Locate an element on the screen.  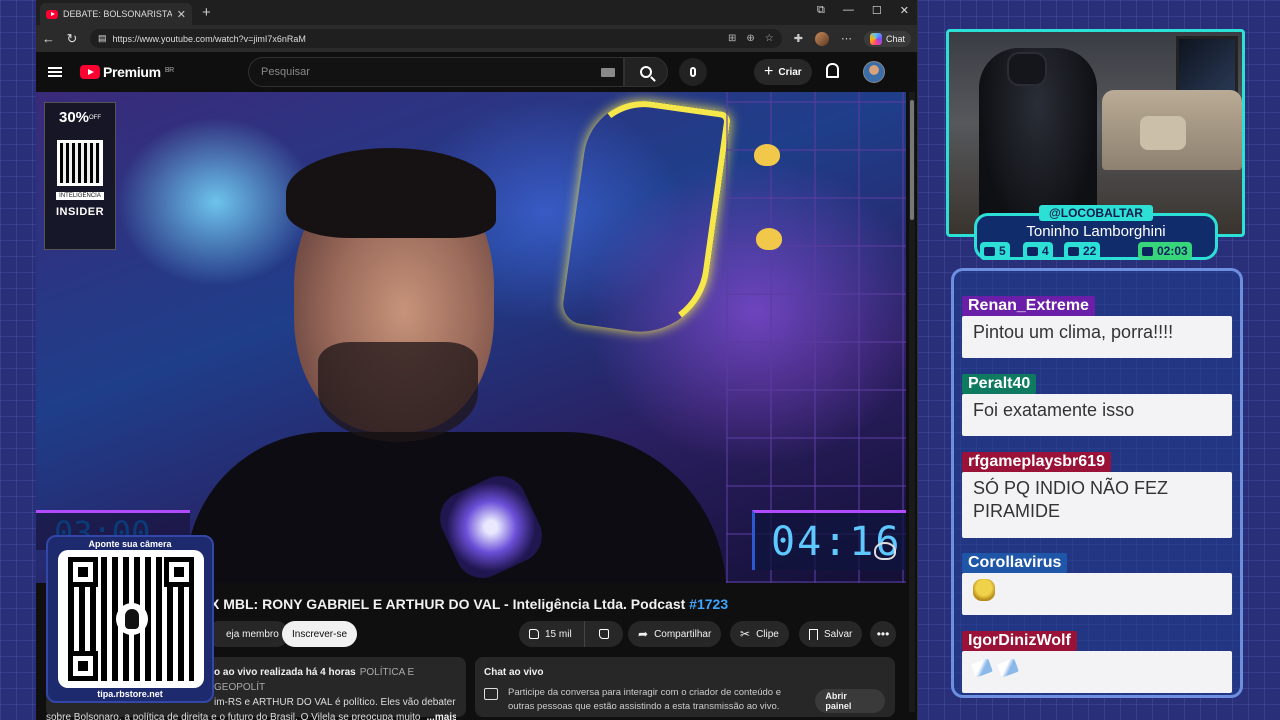
copilot-icon is located at coordinates (875, 38).